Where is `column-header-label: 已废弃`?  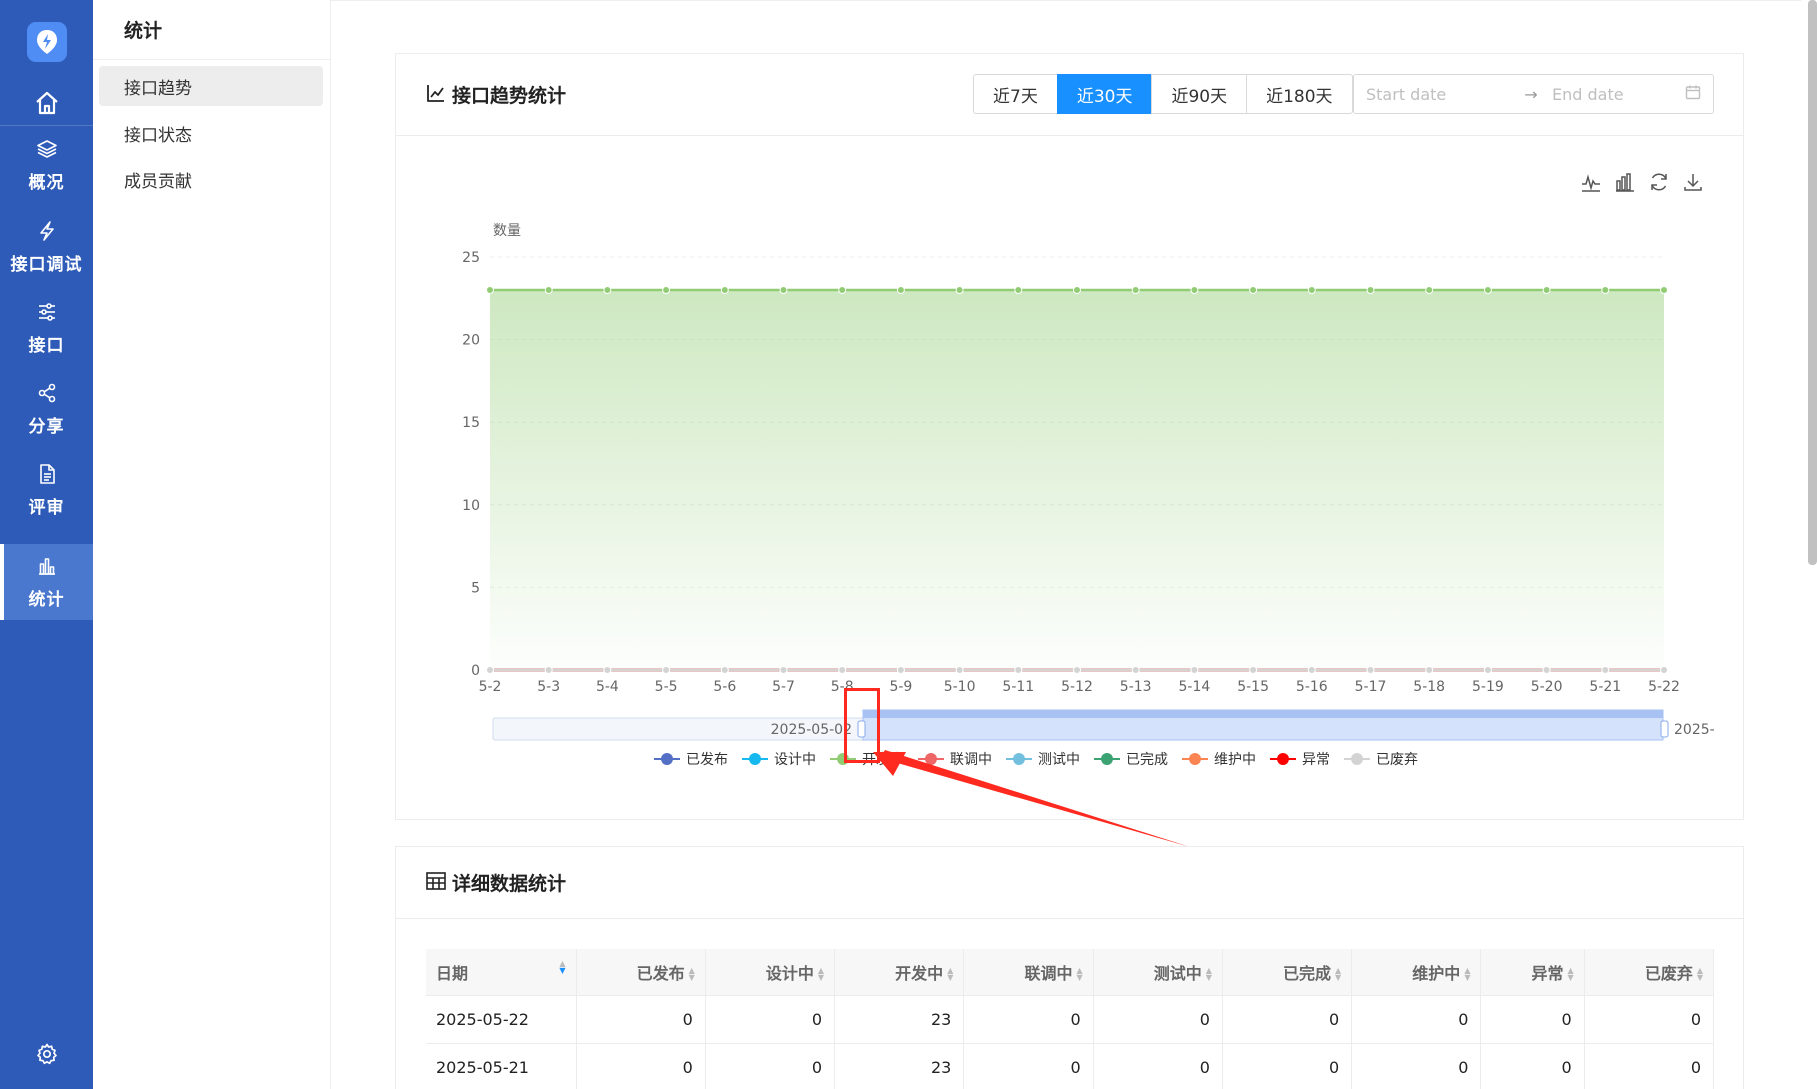
column-header-label: 已废弃 is located at coordinates (1668, 973).